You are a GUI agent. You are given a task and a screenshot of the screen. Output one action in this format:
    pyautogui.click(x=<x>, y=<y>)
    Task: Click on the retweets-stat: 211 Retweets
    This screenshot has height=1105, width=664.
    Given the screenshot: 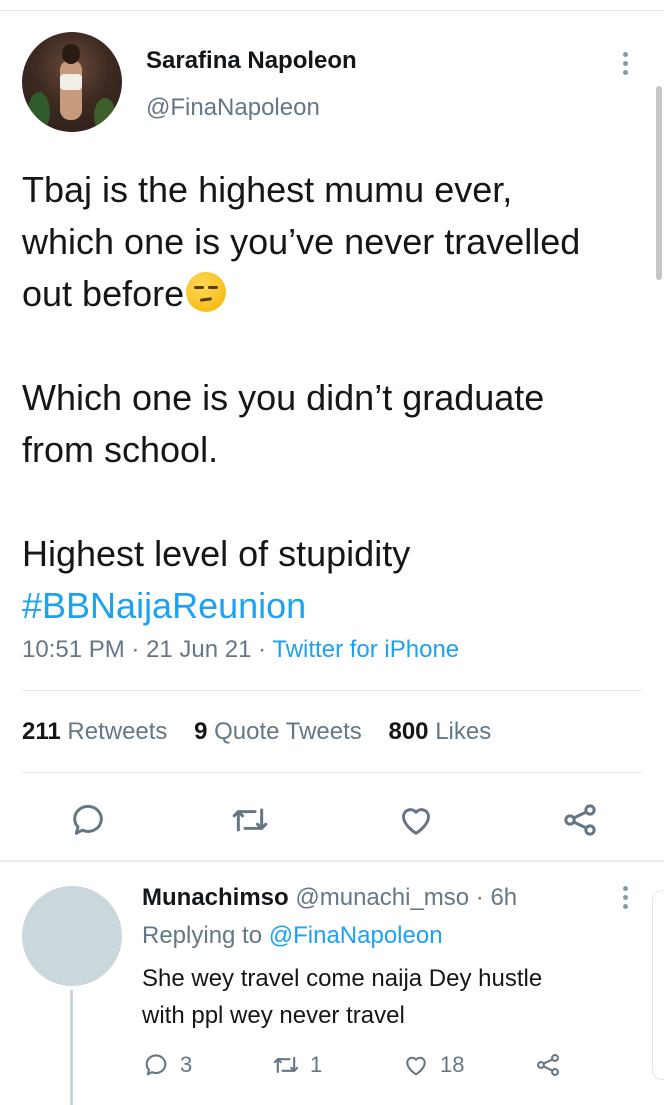 What is the action you would take?
    pyautogui.click(x=94, y=731)
    